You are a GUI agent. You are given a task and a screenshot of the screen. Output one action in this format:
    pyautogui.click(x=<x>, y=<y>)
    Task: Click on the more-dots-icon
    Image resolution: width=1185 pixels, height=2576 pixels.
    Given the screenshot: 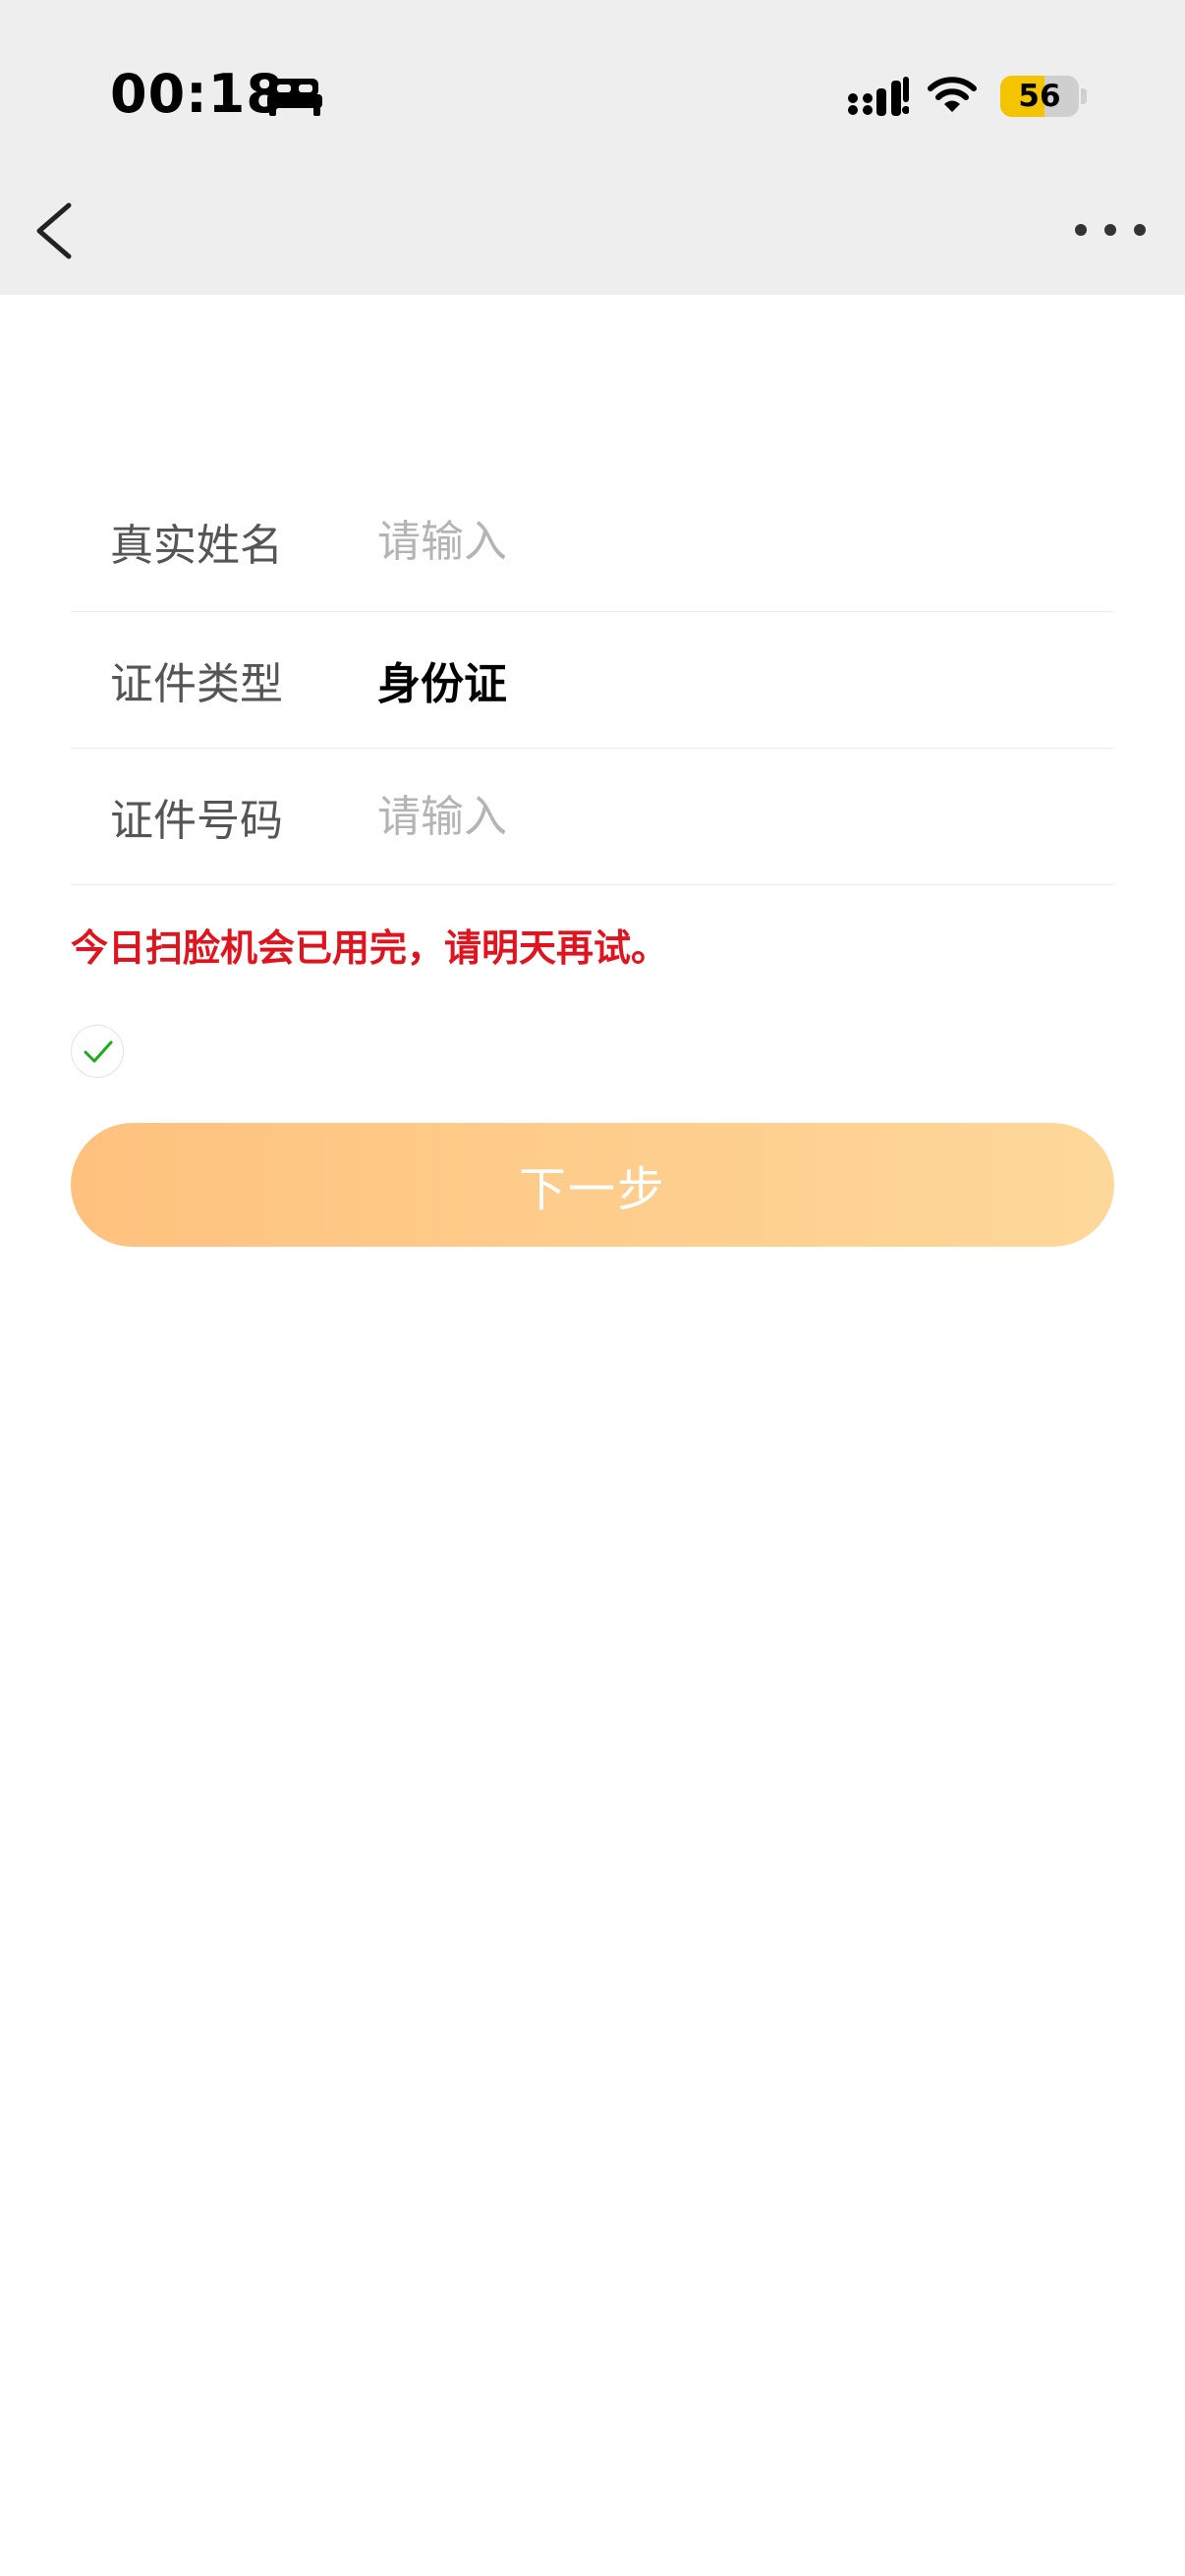 What is the action you would take?
    pyautogui.click(x=1111, y=230)
    